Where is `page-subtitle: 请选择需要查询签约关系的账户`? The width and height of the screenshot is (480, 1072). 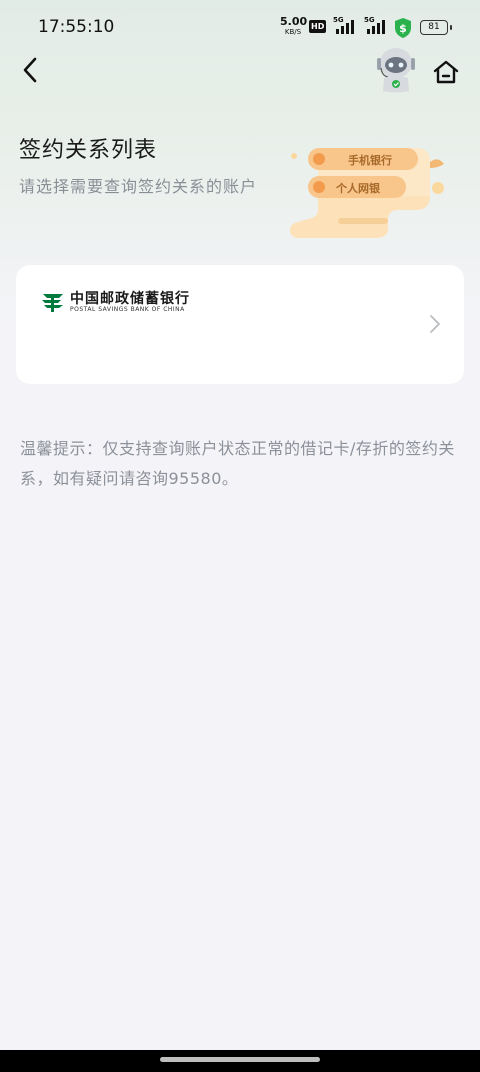
page-subtitle: 请选择需要查询签约关系的账户 is located at coordinates (138, 186).